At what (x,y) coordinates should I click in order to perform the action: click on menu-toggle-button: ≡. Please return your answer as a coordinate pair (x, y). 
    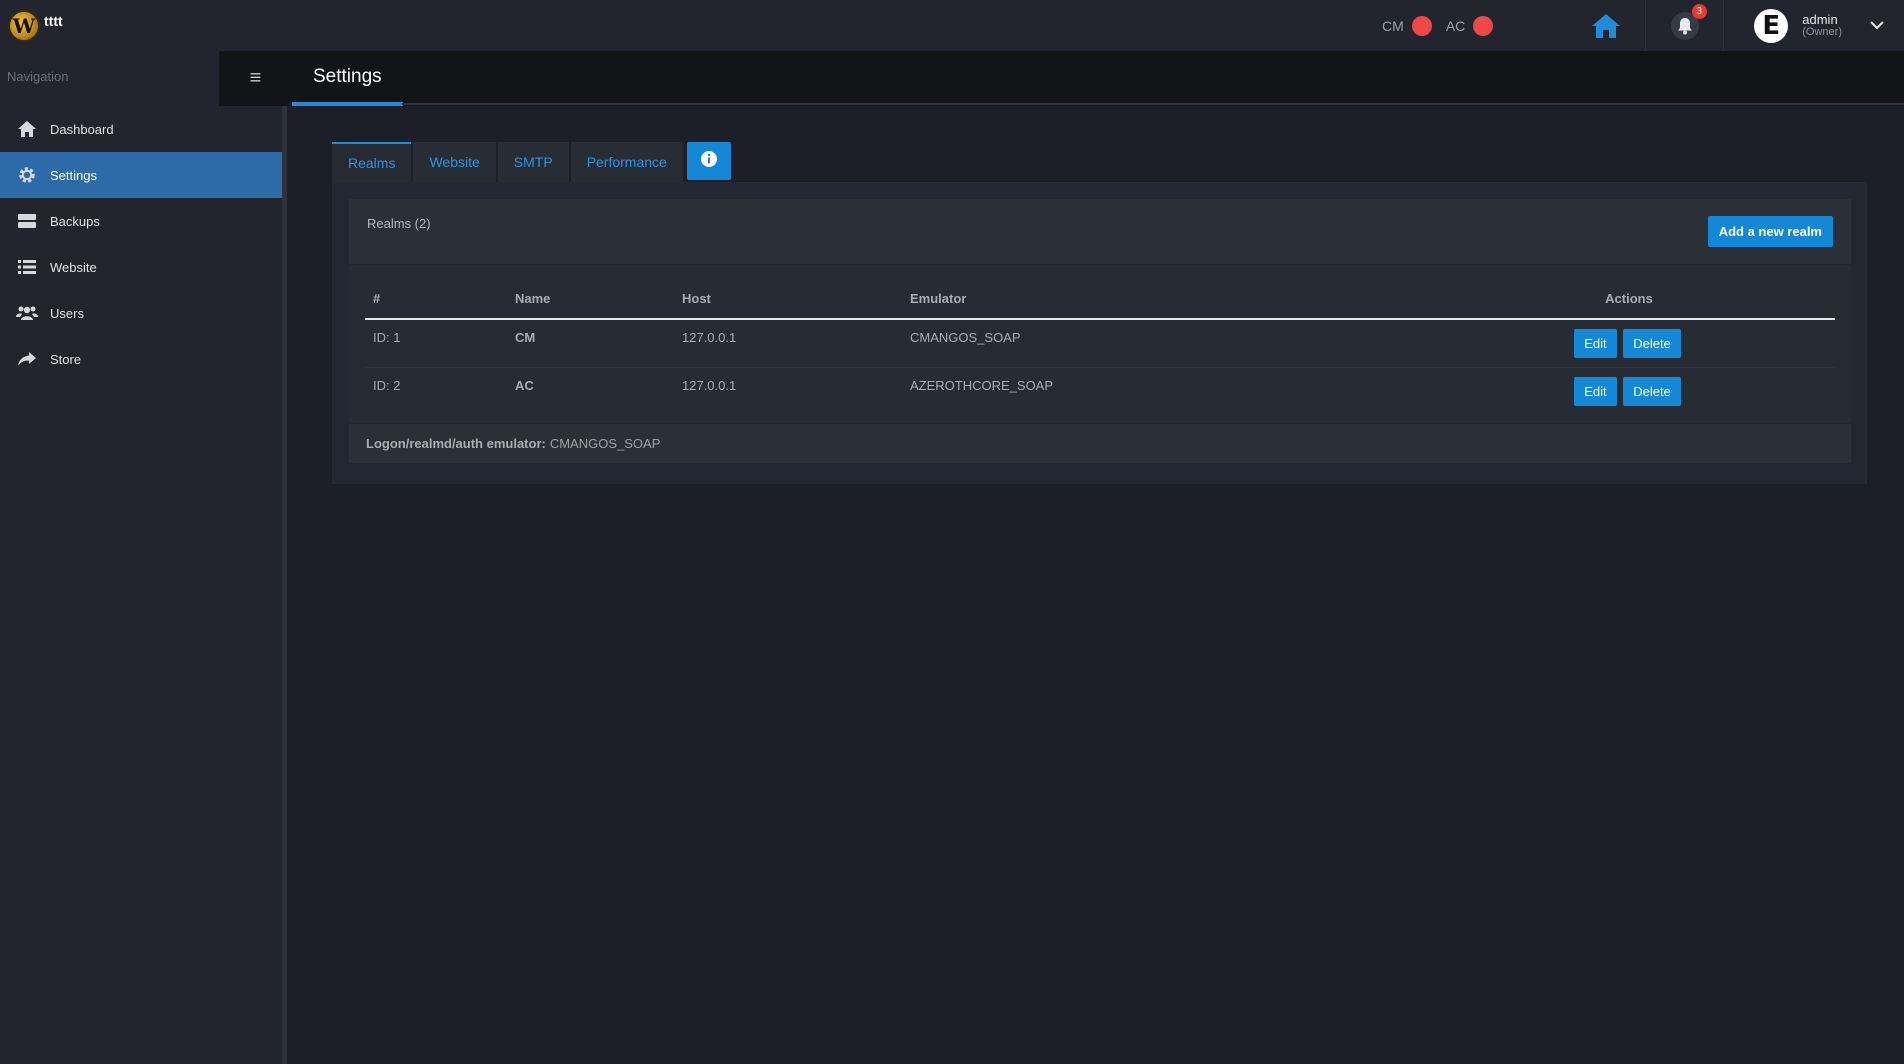
    Looking at the image, I should click on (255, 78).